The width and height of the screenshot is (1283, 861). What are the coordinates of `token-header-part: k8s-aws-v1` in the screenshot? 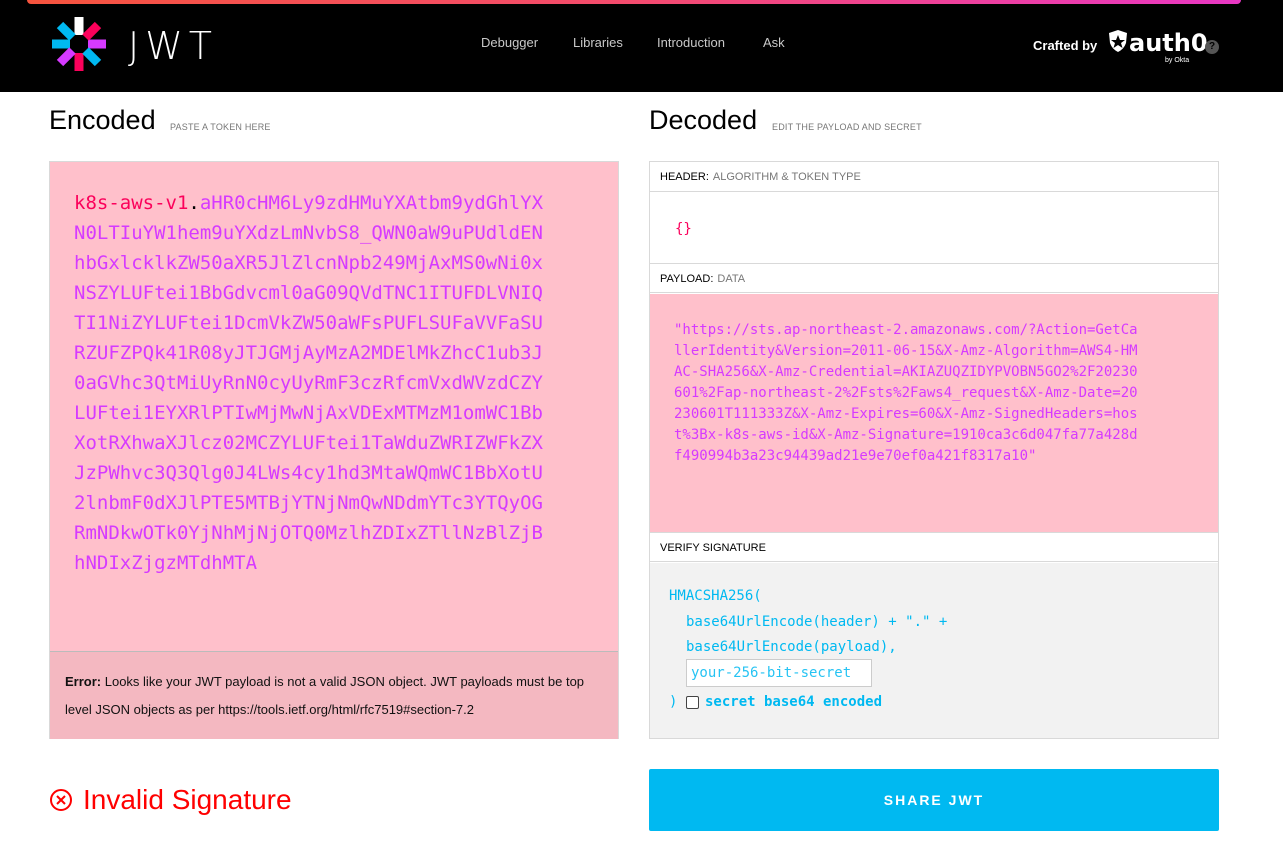 It's located at (131, 203).